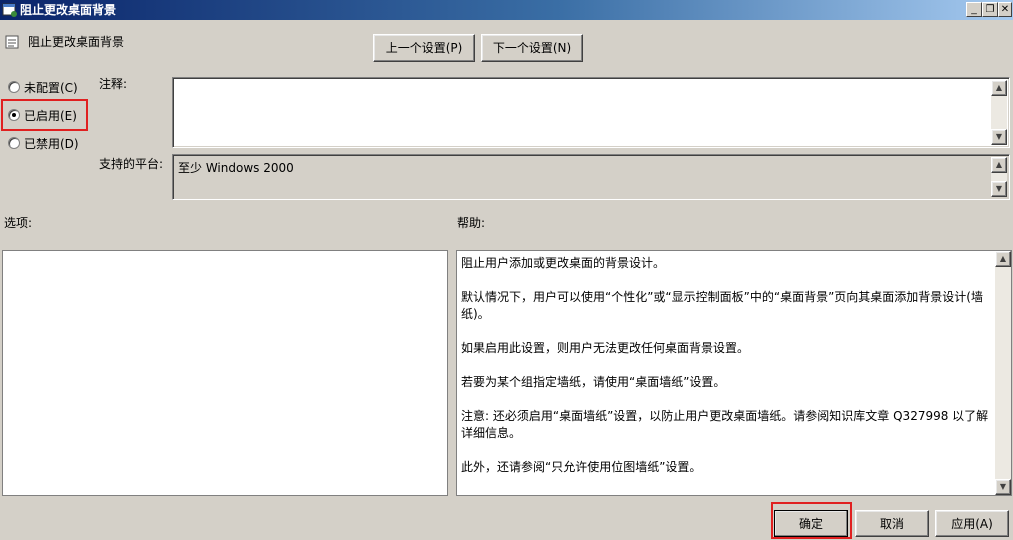 The height and width of the screenshot is (540, 1013). Describe the element at coordinates (471, 223) in the screenshot. I see `help-label: 帮助:` at that location.